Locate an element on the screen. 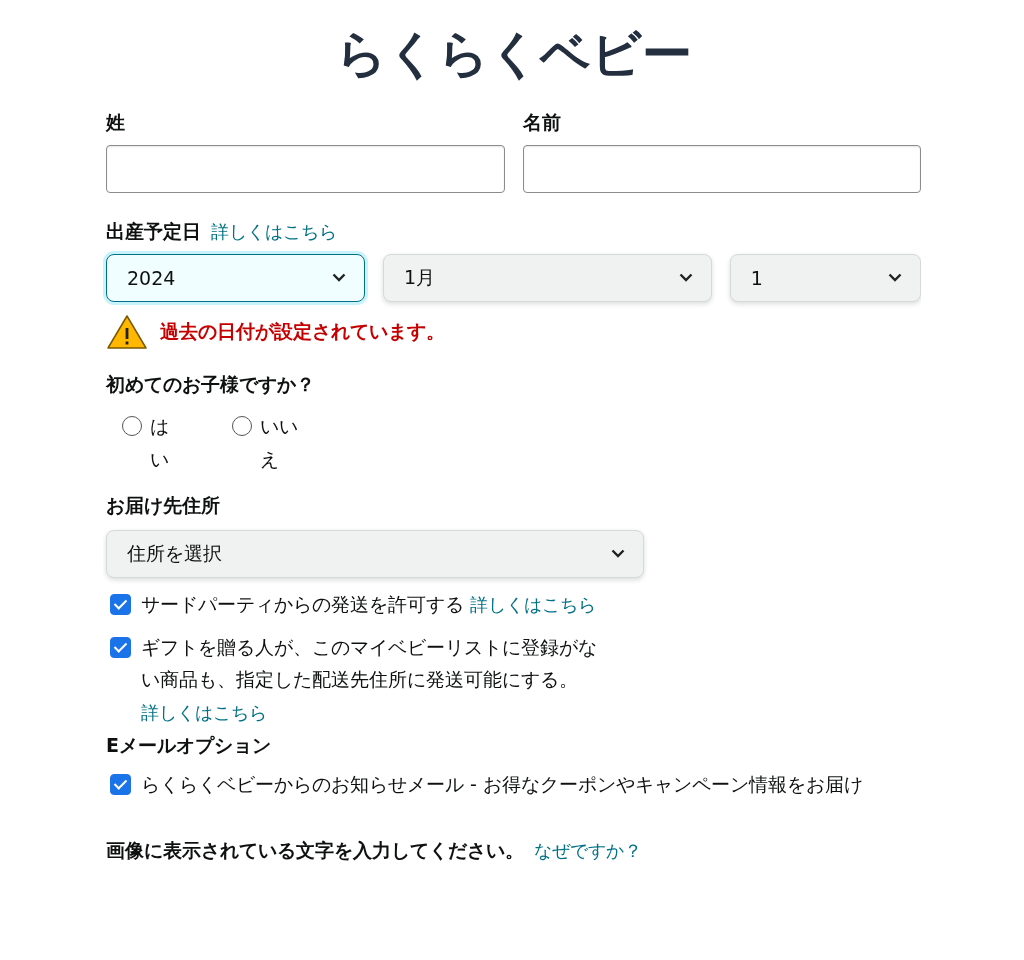  error-message: 過去の日付が設定されています。 is located at coordinates (302, 331).